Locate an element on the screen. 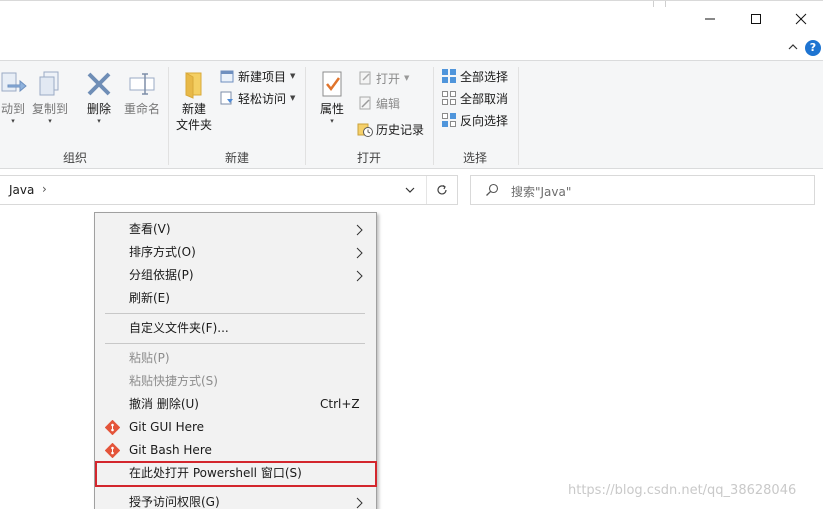 This screenshot has width=823, height=509. new-item-icon is located at coordinates (227, 76).